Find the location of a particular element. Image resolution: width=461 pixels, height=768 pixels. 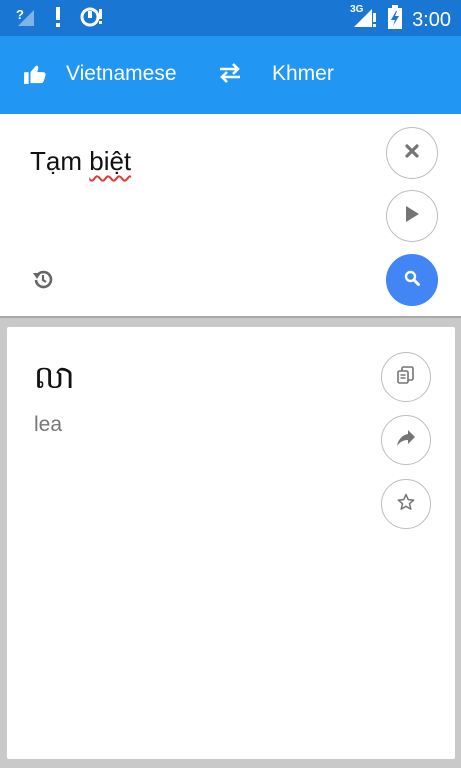

search-button is located at coordinates (412, 280).